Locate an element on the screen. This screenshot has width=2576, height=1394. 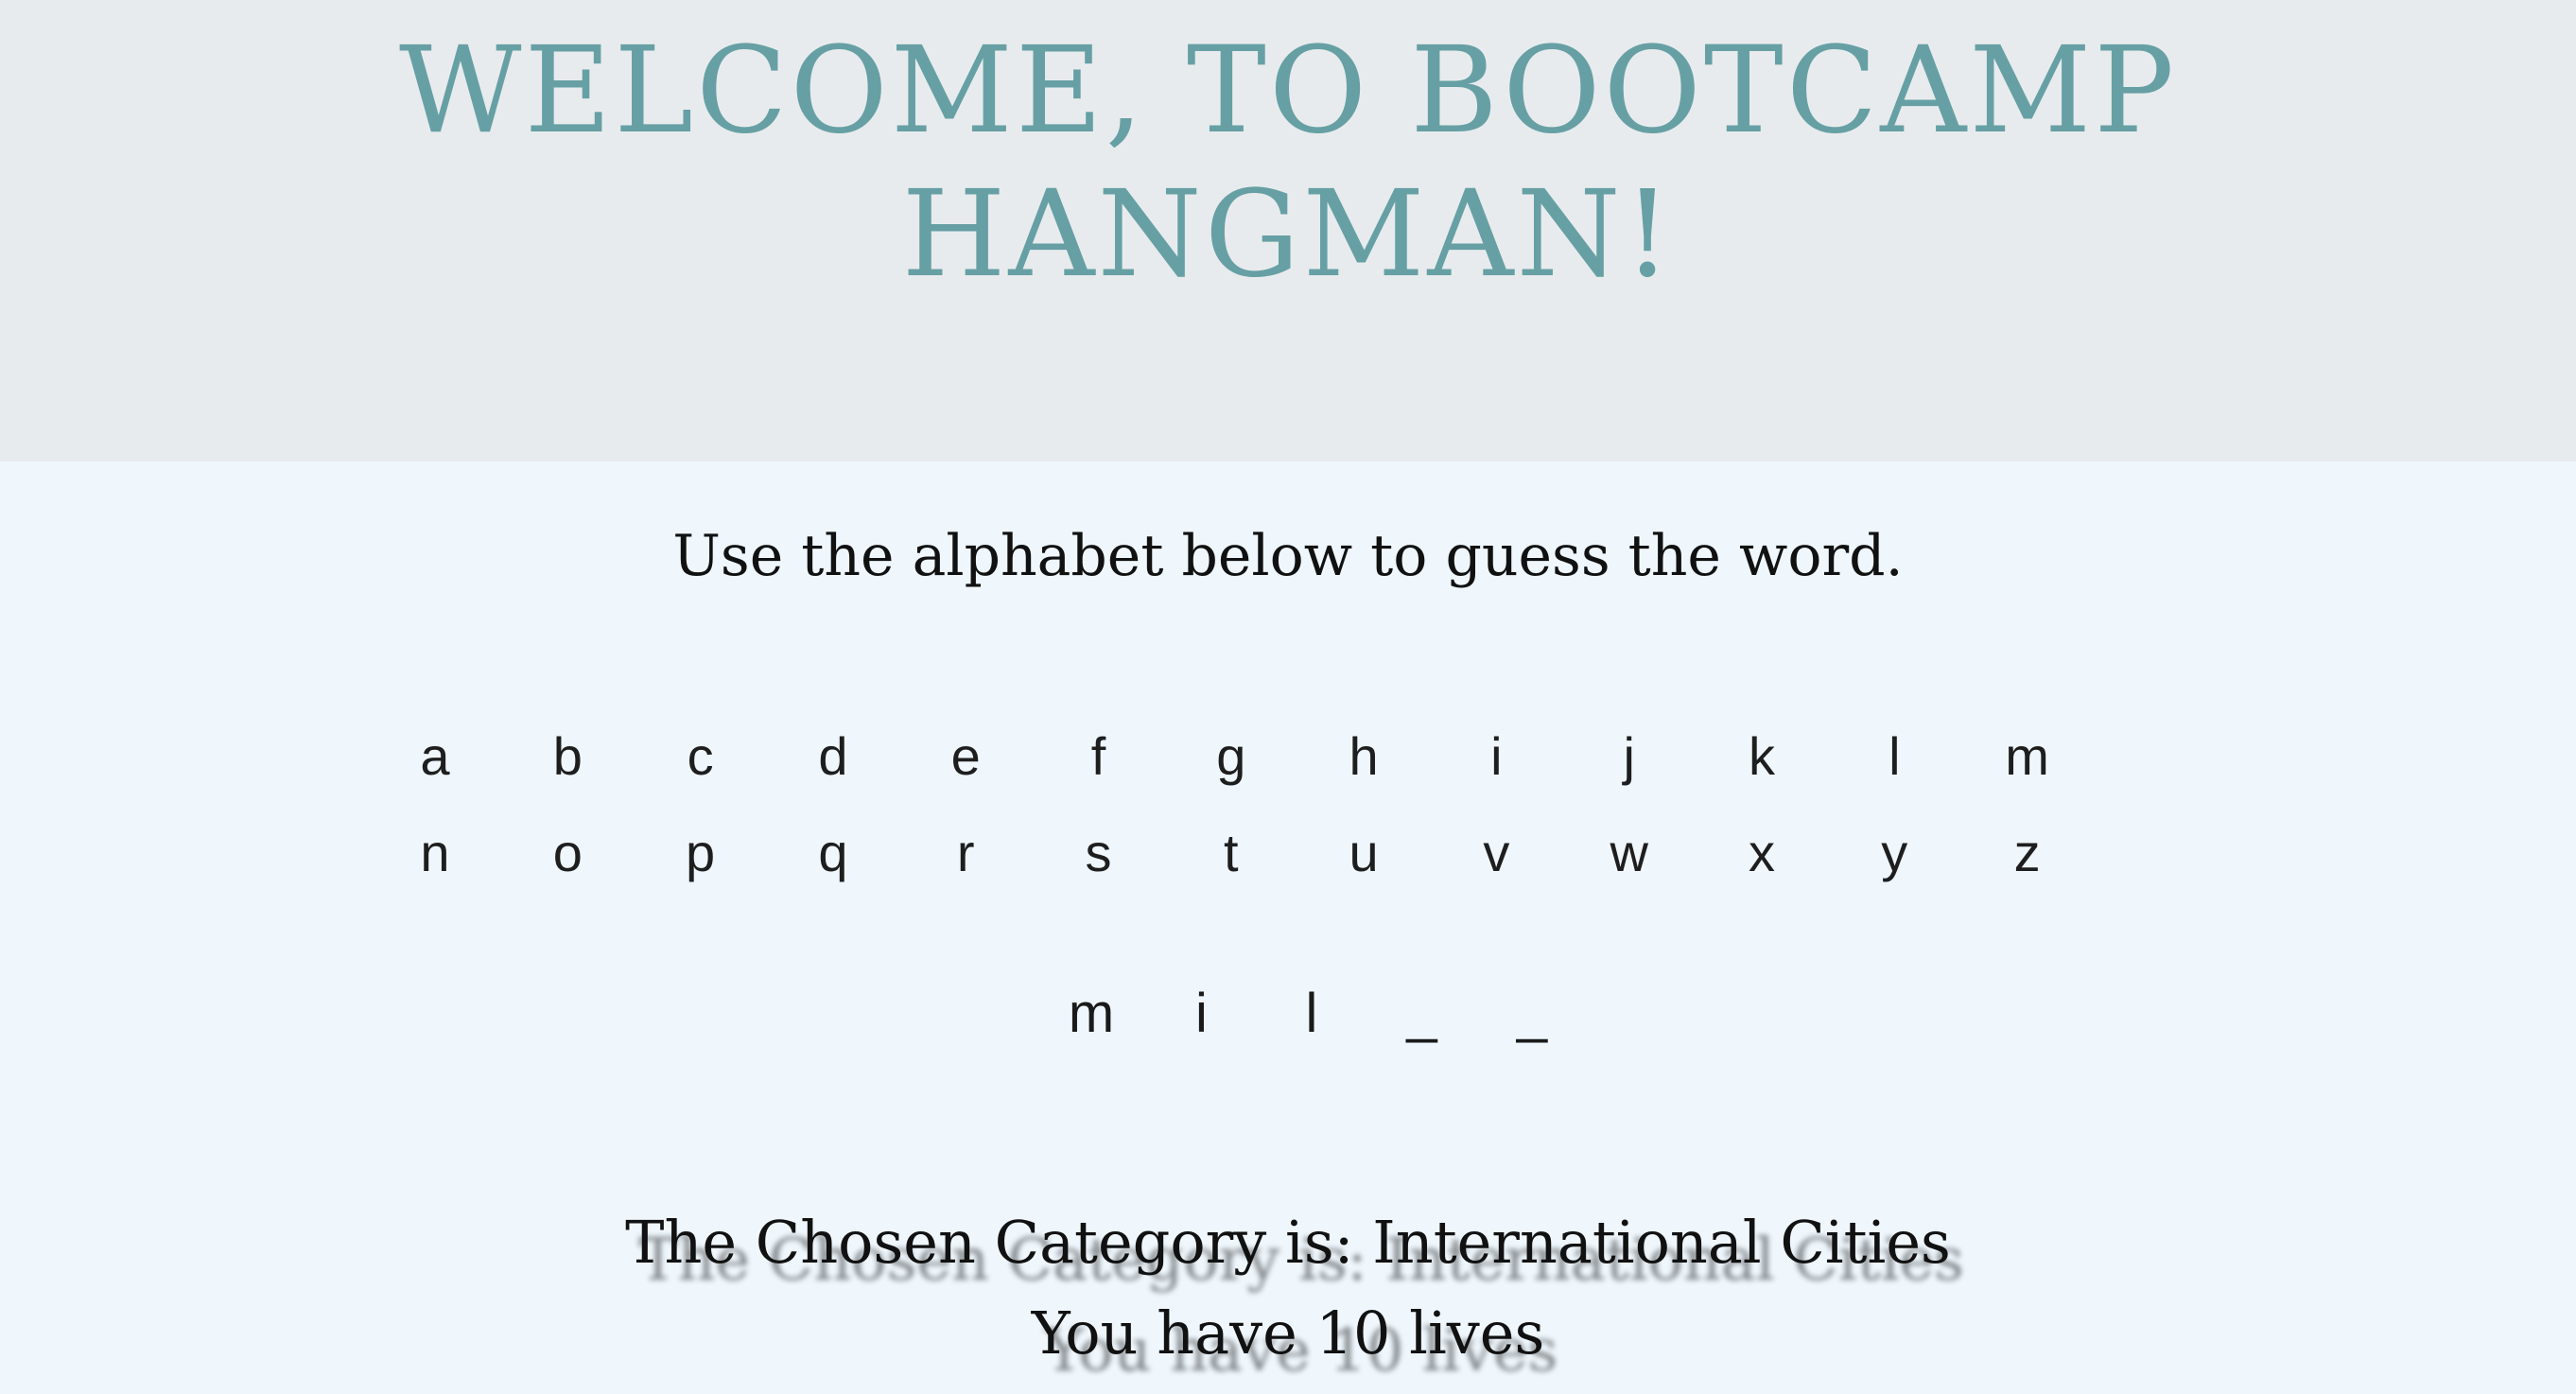
letter-button-x: x is located at coordinates (1762, 853).